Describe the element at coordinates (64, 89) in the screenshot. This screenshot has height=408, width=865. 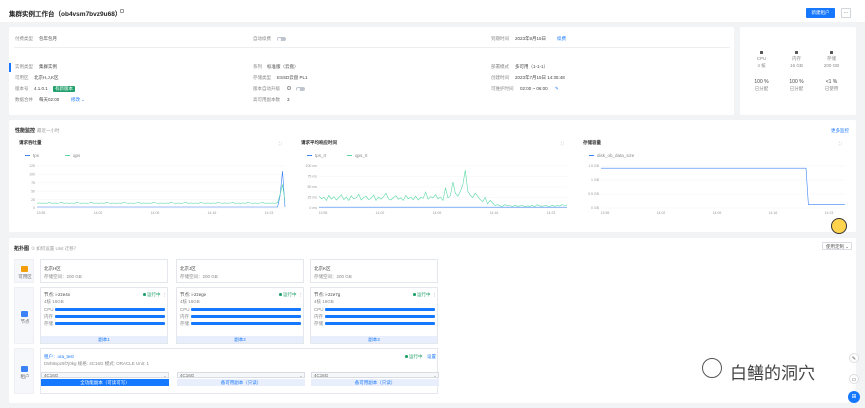
I see `version-badge: 有新版本` at that location.